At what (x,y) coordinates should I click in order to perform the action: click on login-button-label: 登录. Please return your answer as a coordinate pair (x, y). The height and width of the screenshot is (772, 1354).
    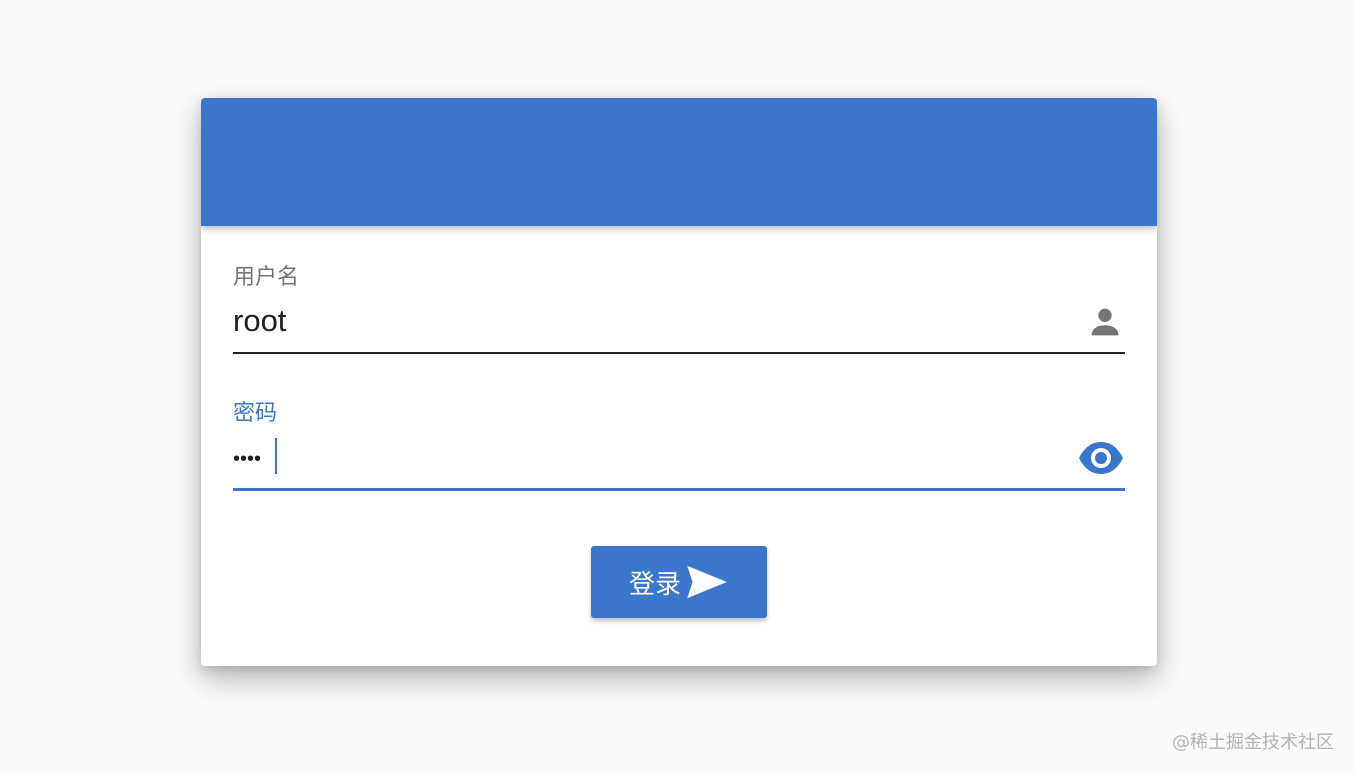
    Looking at the image, I should click on (654, 584).